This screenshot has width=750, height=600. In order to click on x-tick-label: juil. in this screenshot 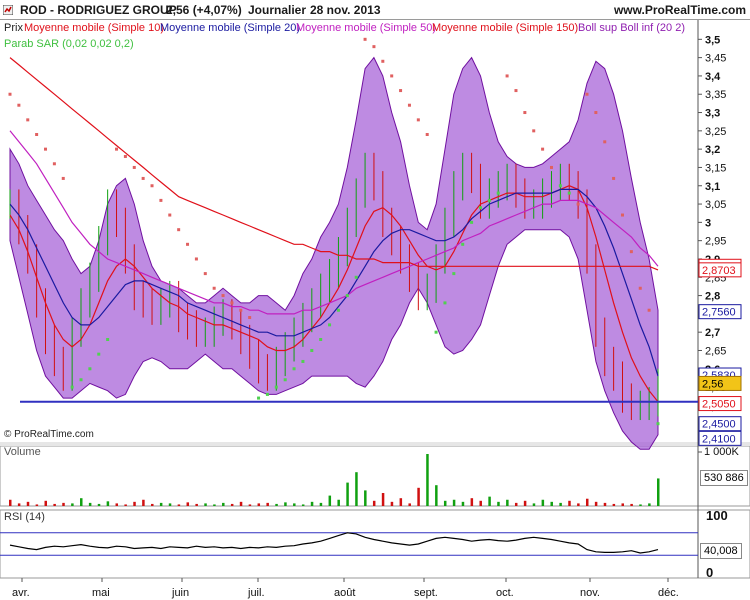, I will do `click(256, 593)`.